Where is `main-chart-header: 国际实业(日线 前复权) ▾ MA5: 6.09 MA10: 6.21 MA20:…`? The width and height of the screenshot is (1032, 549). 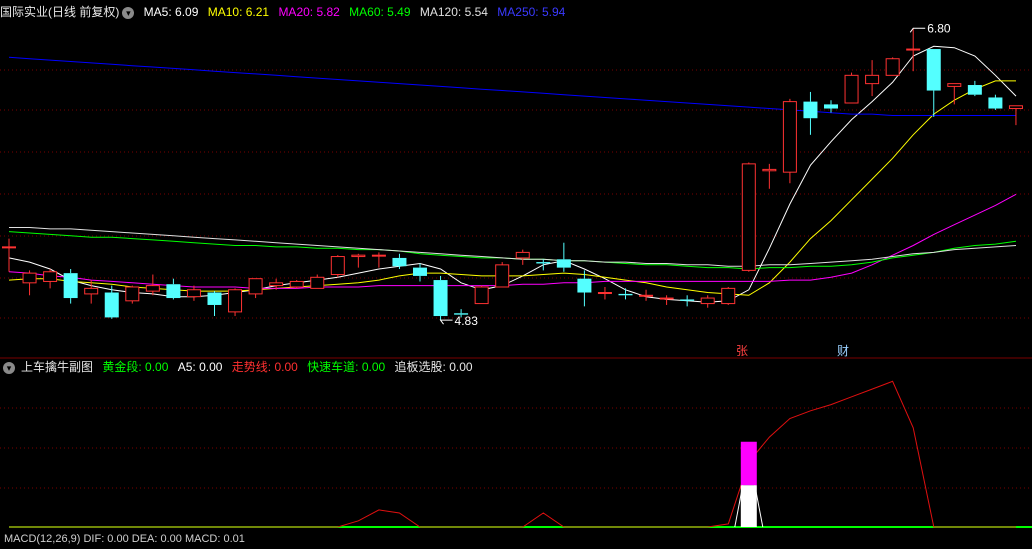 main-chart-header: 国际实业(日线 前复权) ▾ MA5: 6.09 MA10: 6.21 MA20:… is located at coordinates (285, 12).